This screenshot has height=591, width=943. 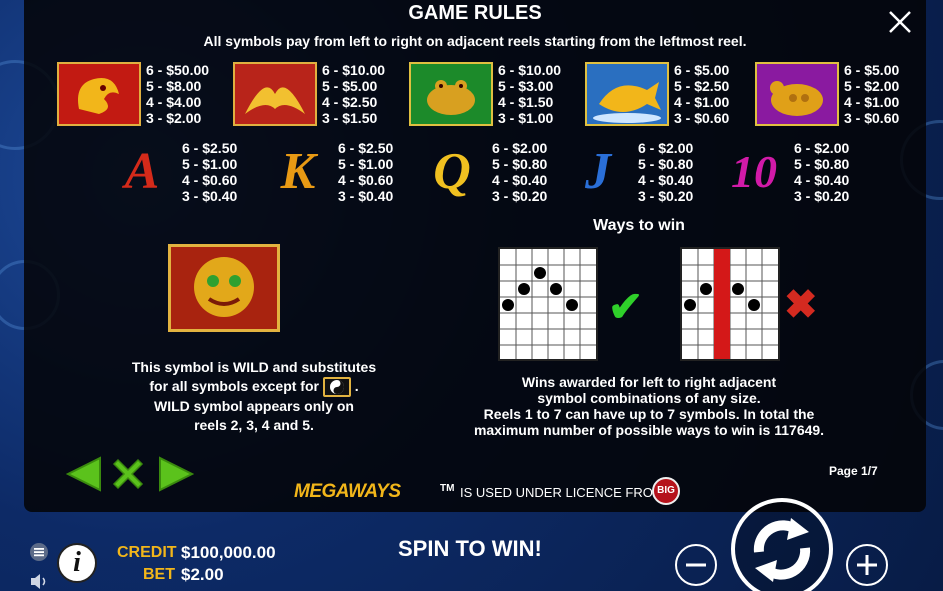 I want to click on wild-text-span: ., so click(x=356, y=386).